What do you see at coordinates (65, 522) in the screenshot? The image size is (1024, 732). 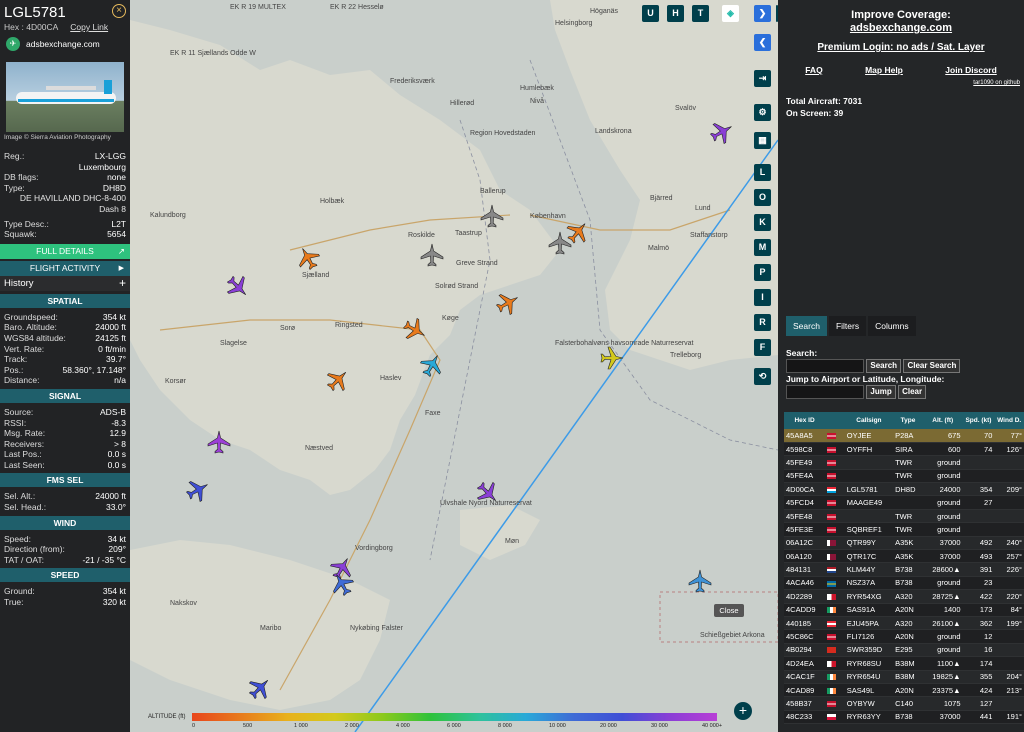 I see `section-wind: WIND` at bounding box center [65, 522].